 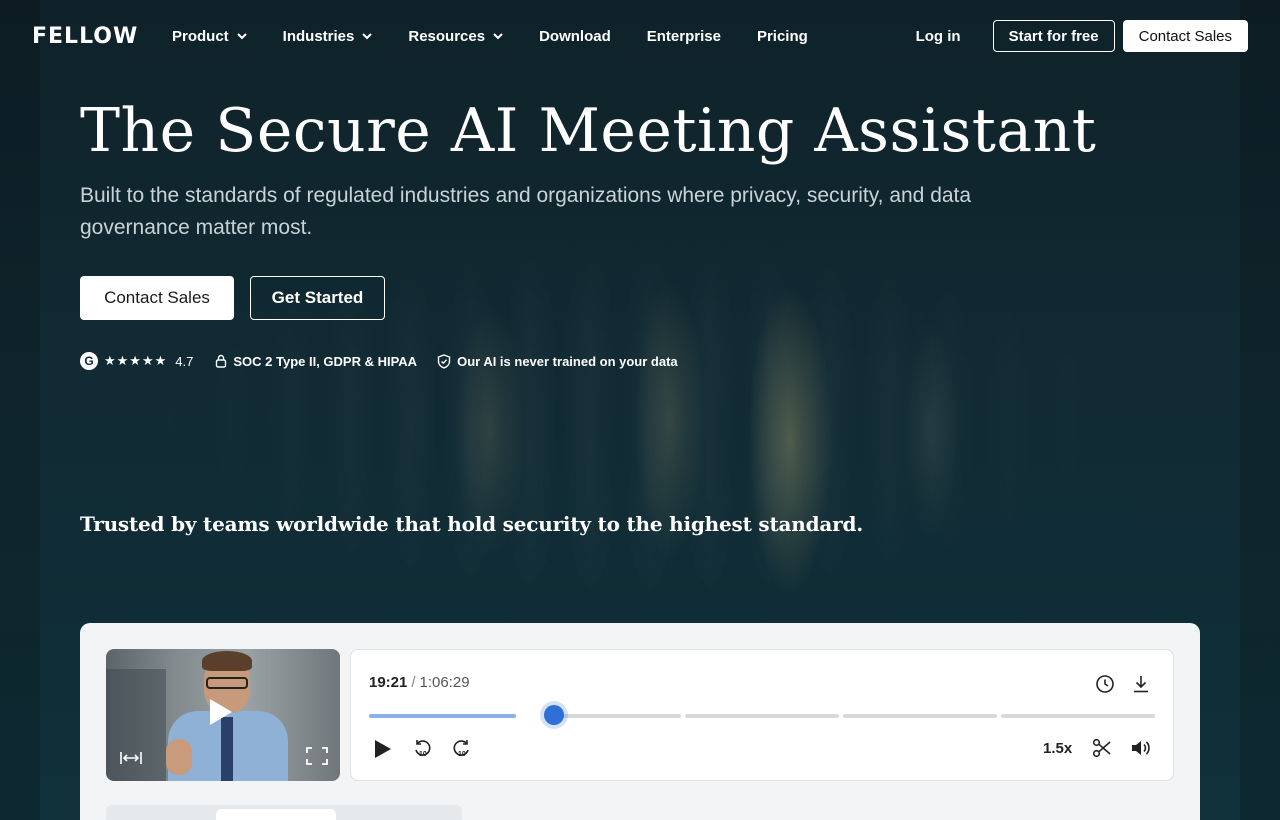 I want to click on current-time: 19:21, so click(x=388, y=682).